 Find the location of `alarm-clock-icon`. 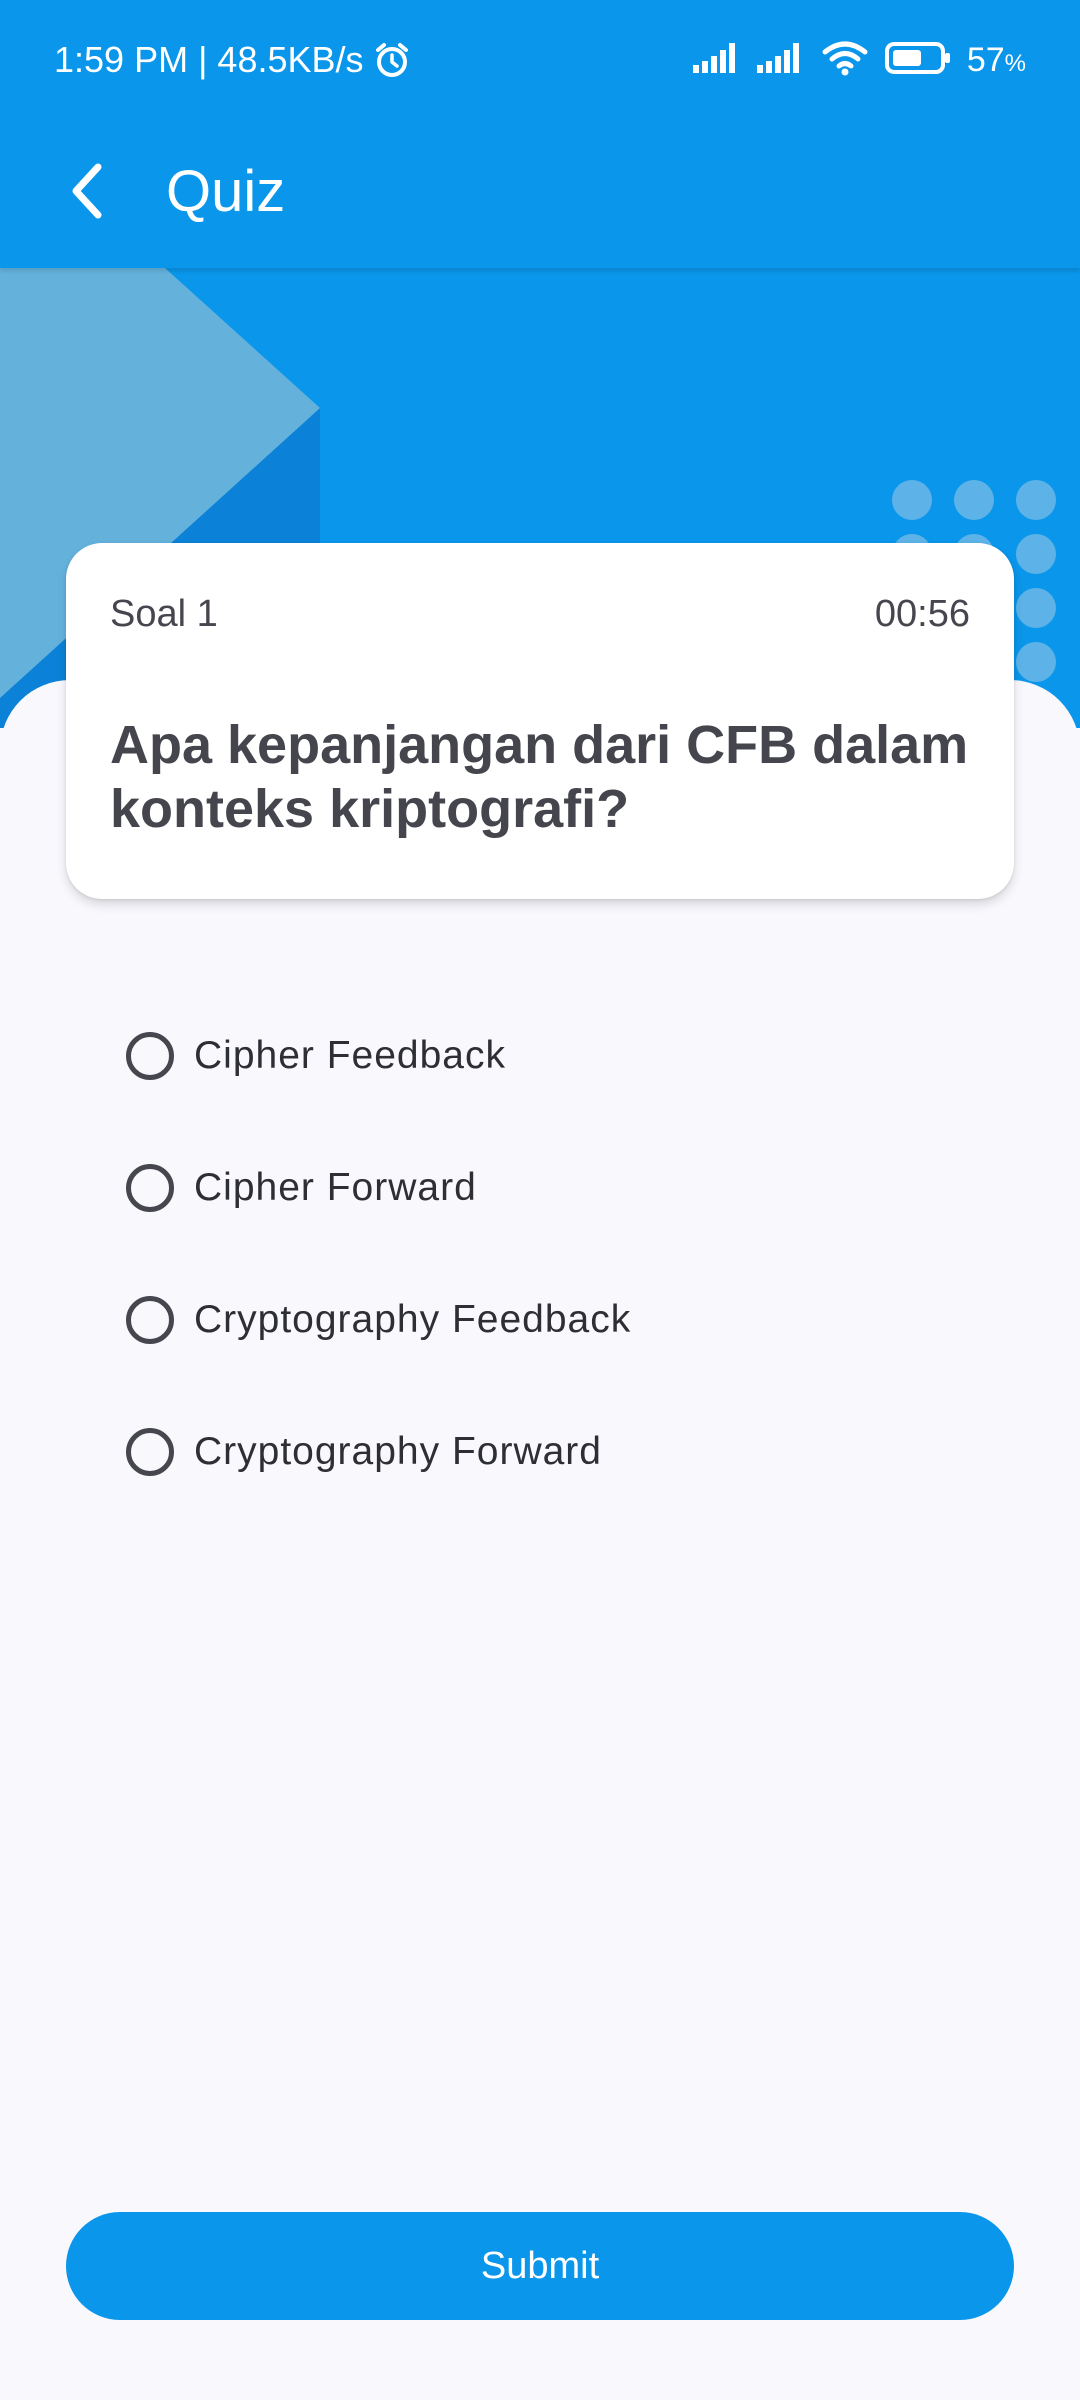

alarm-clock-icon is located at coordinates (392, 60).